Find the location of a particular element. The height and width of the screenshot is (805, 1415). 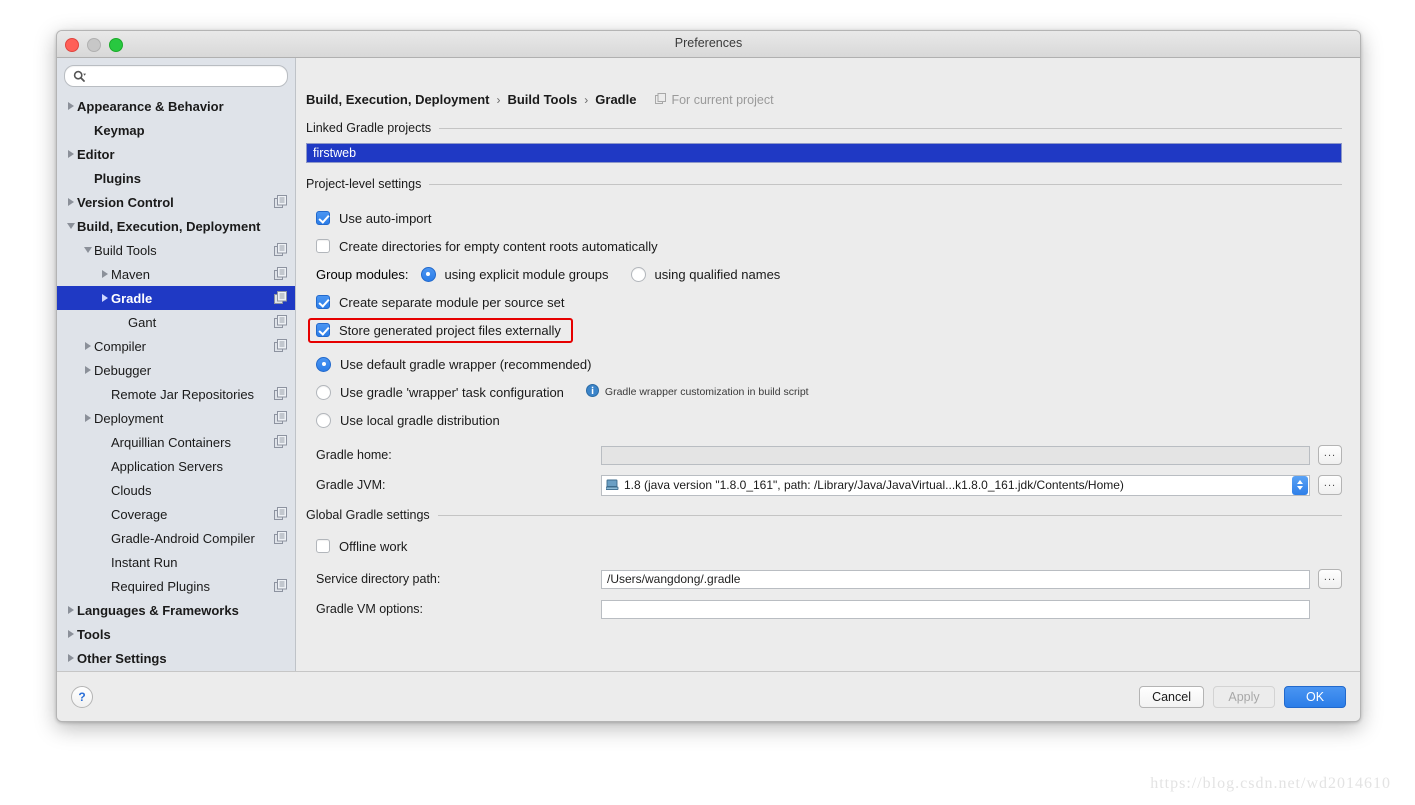

service-directory-input: /Users/wangdong/.gradle is located at coordinates (955, 579).